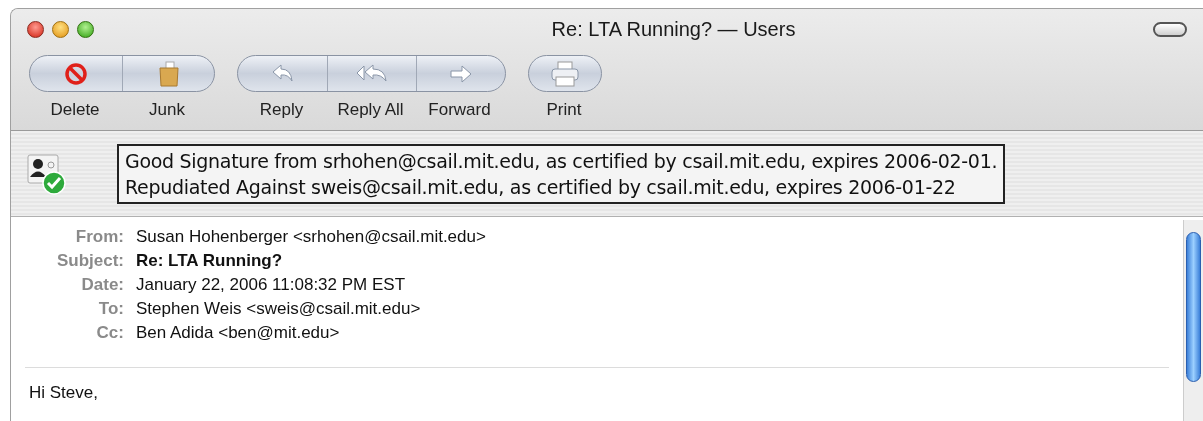  Describe the element at coordinates (370, 110) in the screenshot. I see `toolbar-label: Reply All` at that location.